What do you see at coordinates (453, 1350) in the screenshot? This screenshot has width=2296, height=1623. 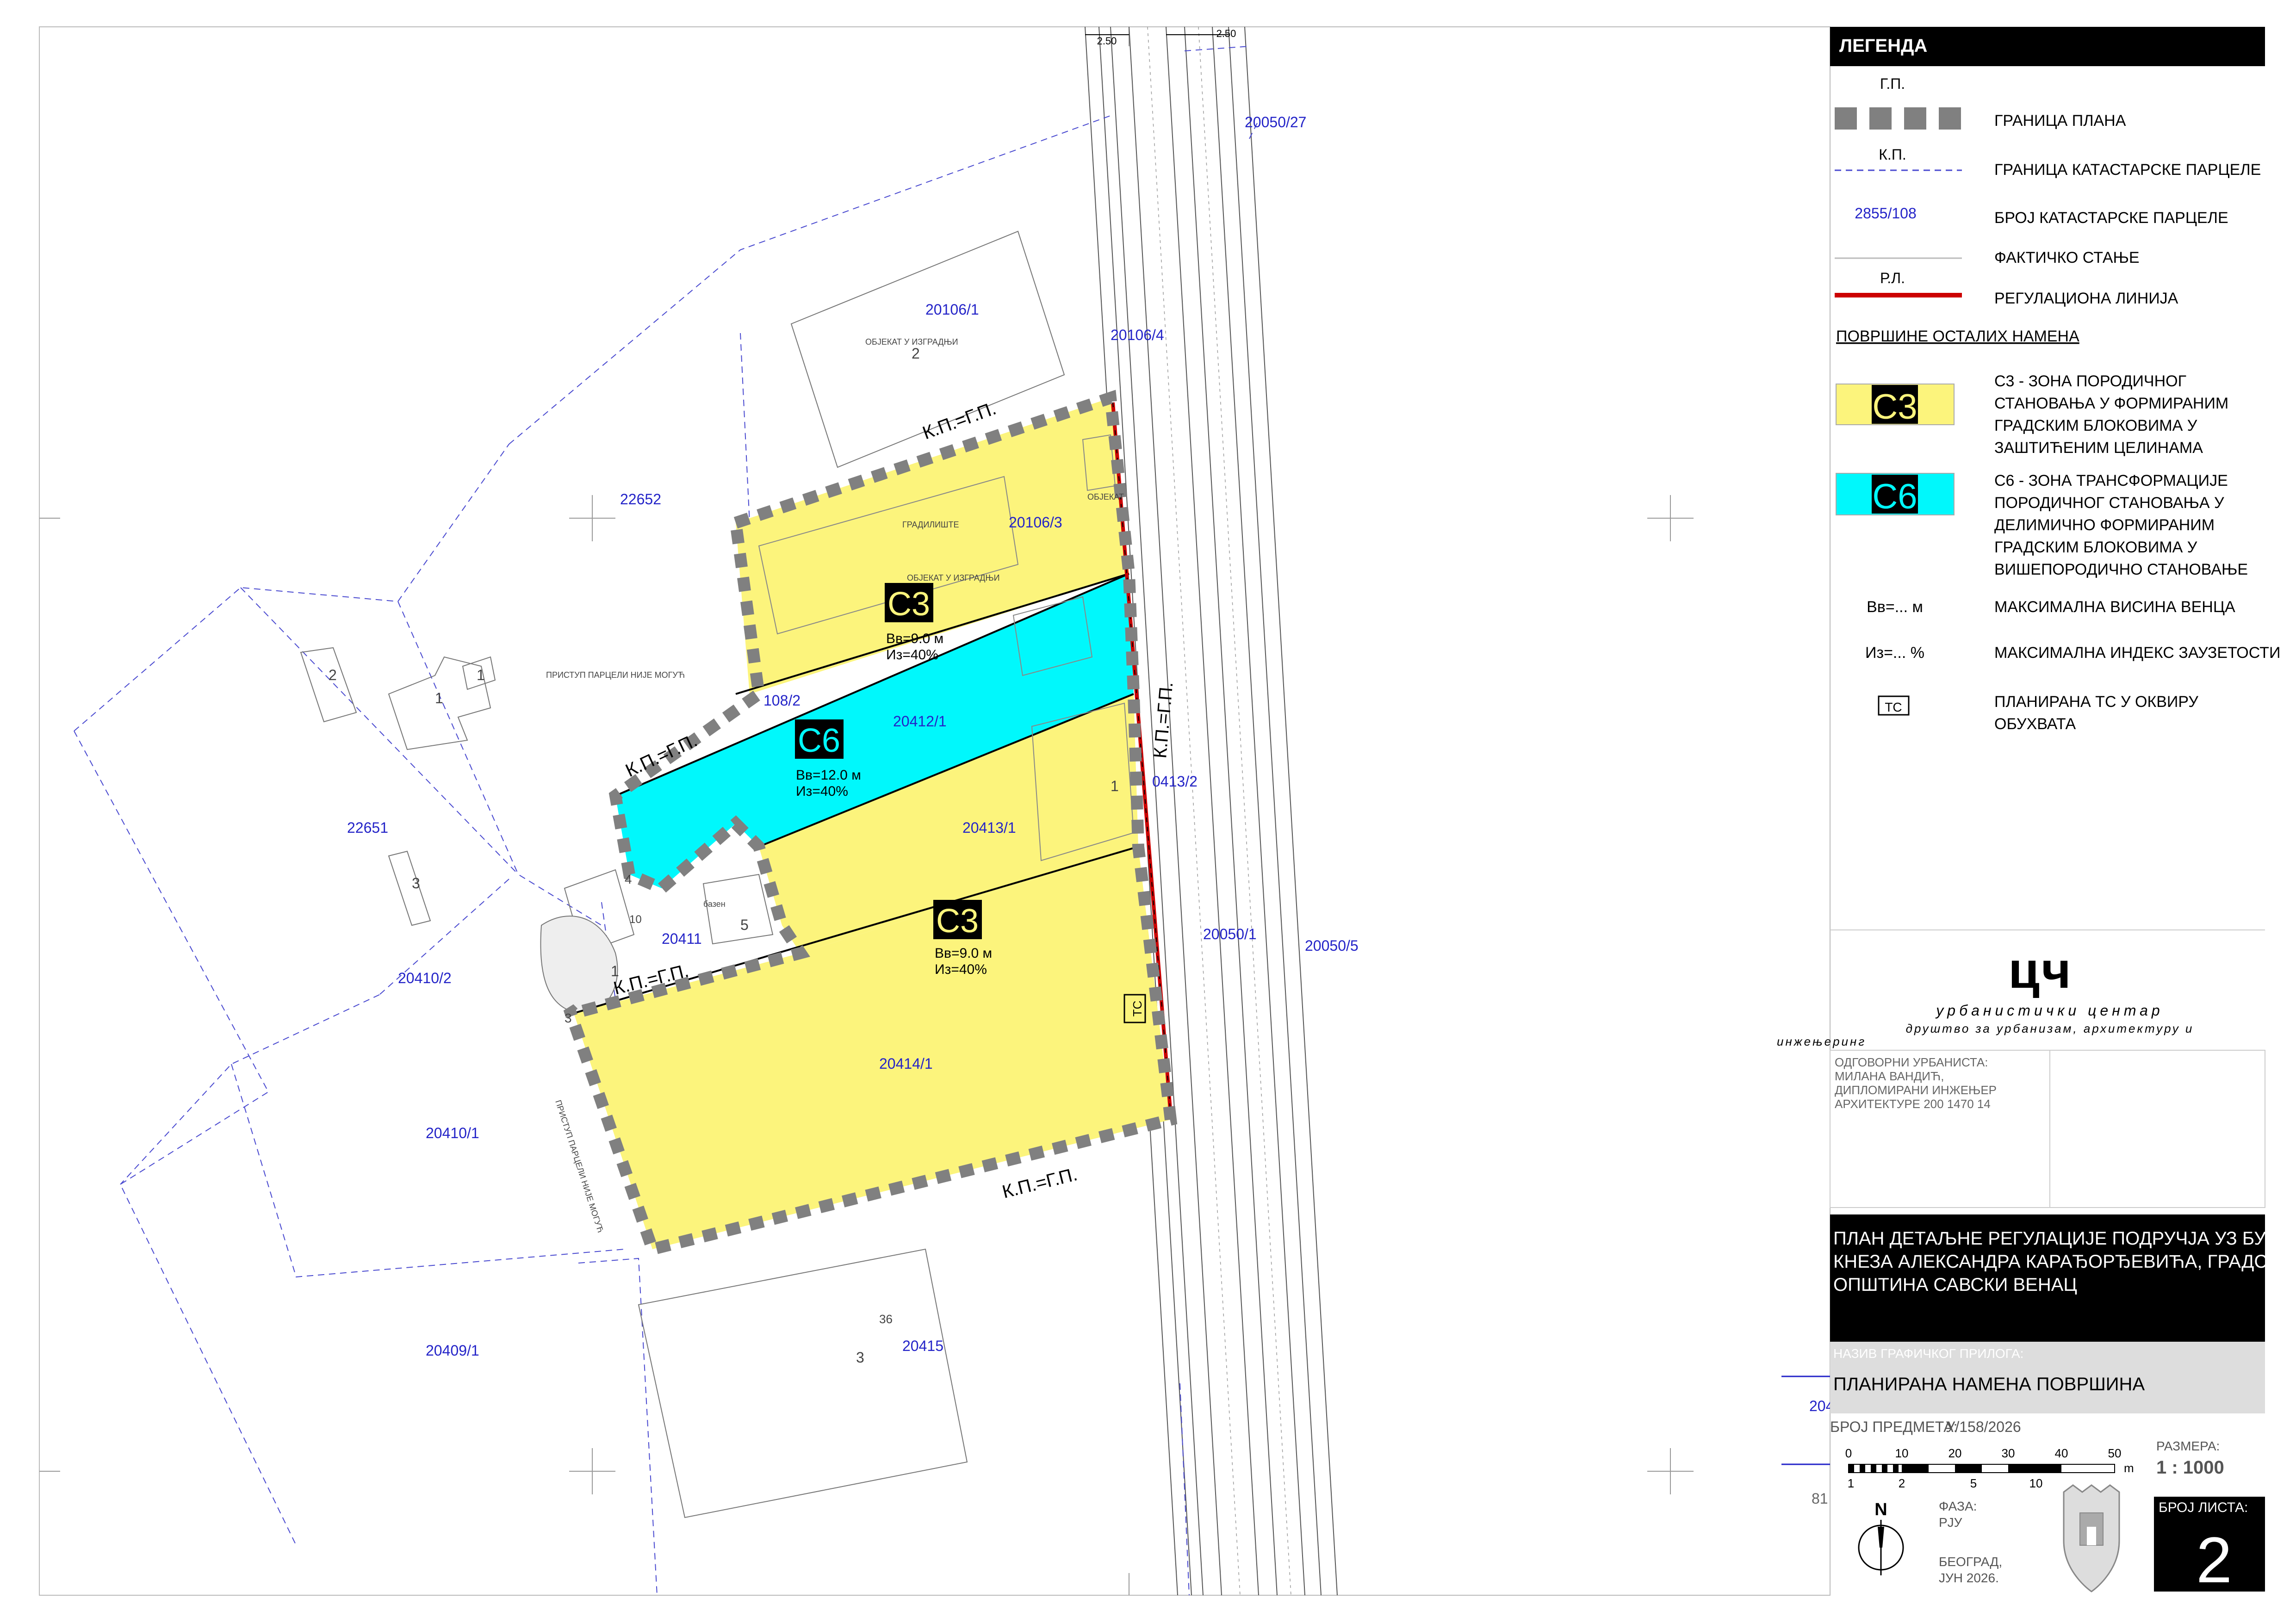 I see `parcel-label: 20409/1` at bounding box center [453, 1350].